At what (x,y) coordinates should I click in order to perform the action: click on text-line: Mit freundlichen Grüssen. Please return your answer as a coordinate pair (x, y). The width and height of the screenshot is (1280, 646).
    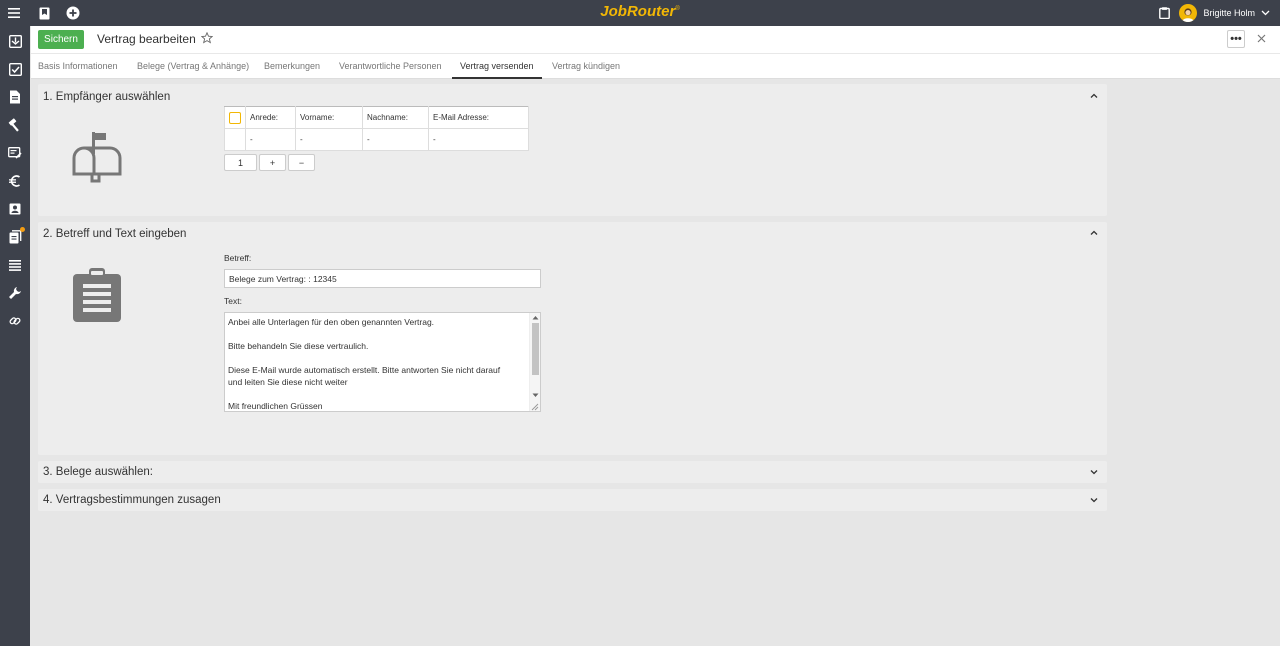
    Looking at the image, I should click on (275, 406).